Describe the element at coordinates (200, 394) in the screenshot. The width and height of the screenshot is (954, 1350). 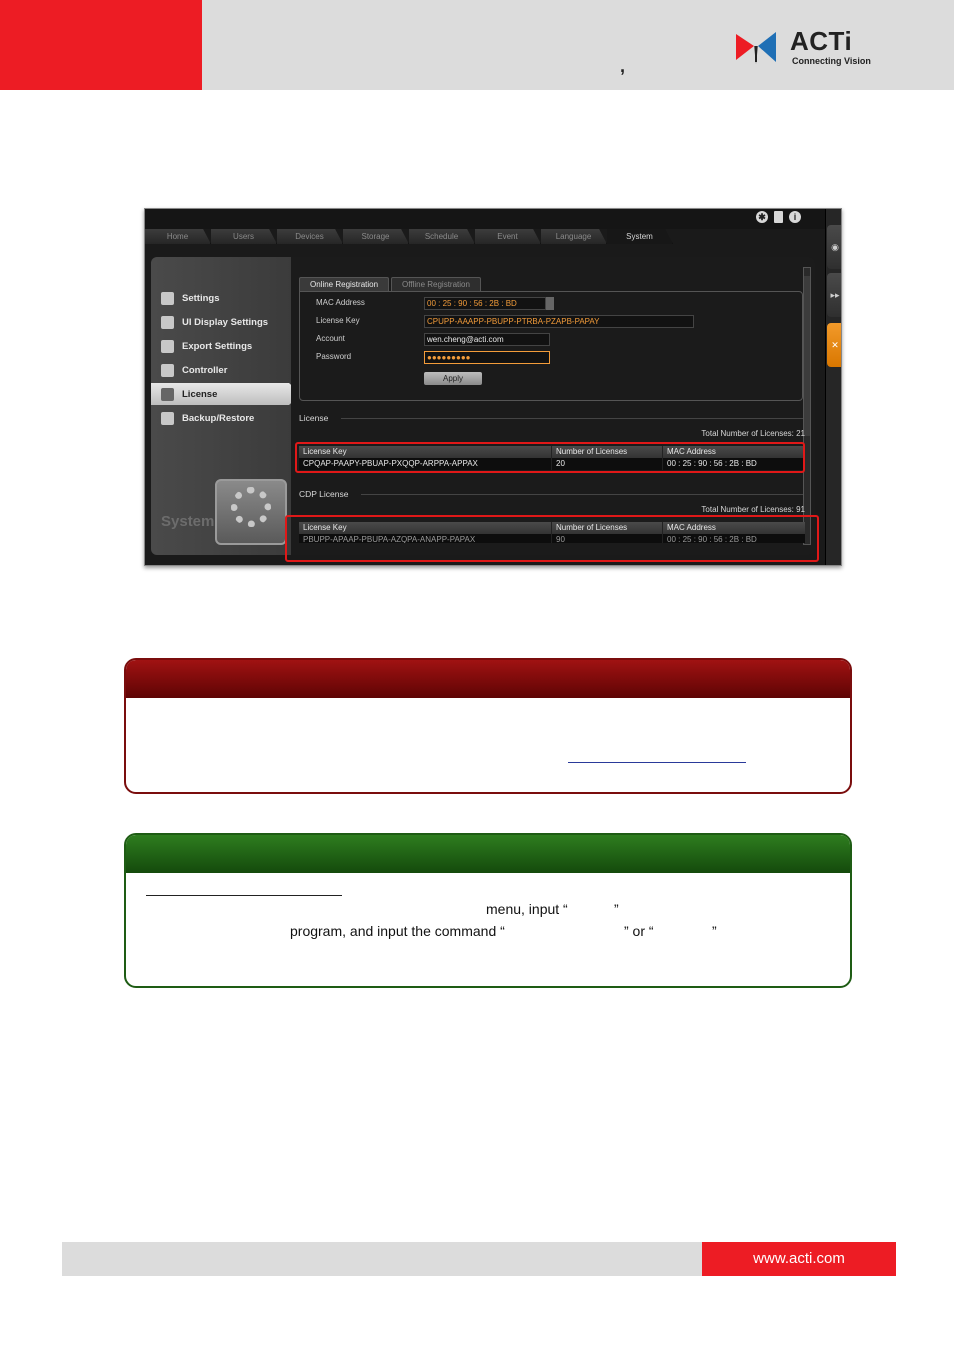
I see `sidebar-item-label: License` at that location.